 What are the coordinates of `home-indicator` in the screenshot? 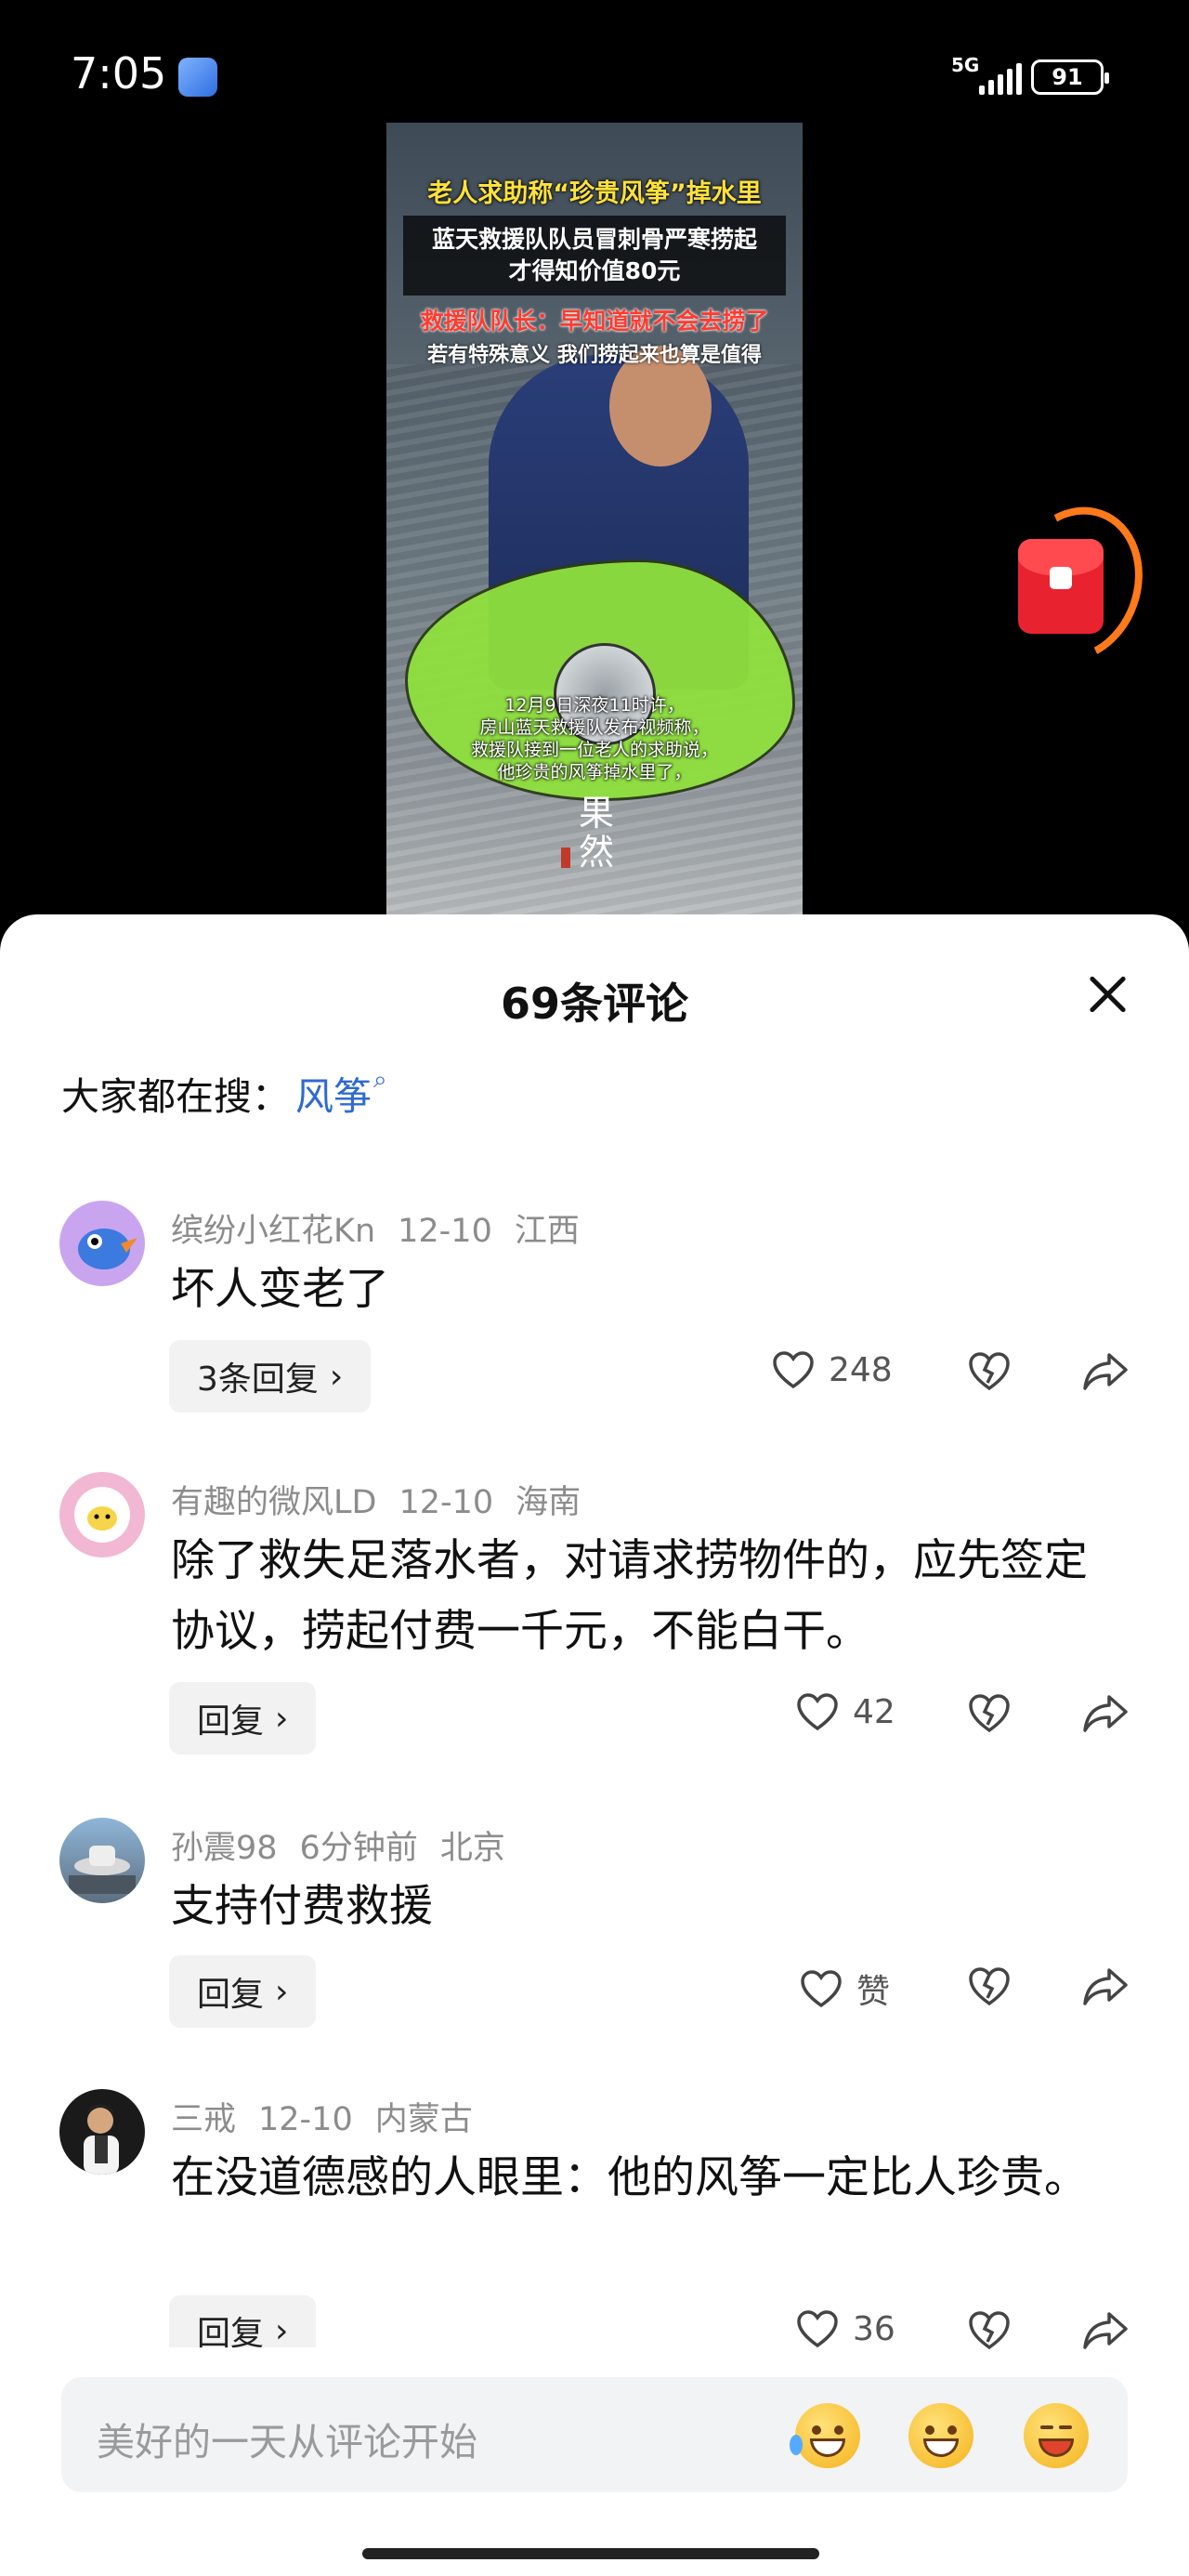 It's located at (590, 2553).